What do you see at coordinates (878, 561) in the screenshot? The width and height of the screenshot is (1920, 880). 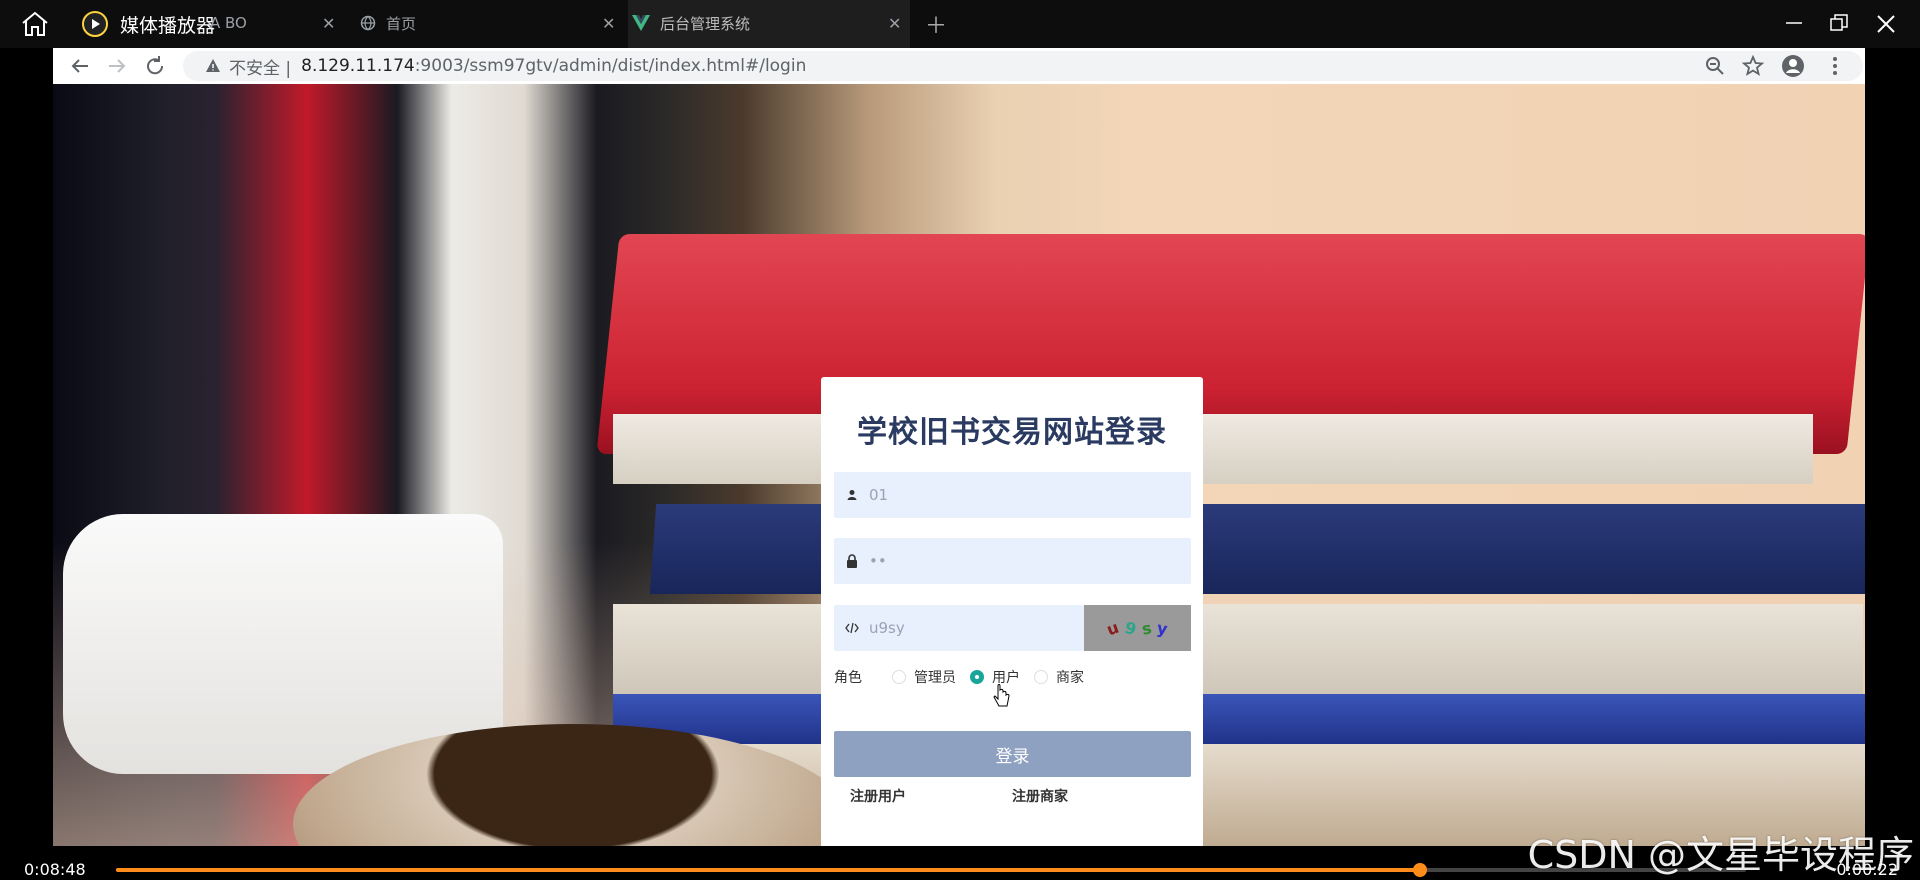 I see `password-value: ••` at bounding box center [878, 561].